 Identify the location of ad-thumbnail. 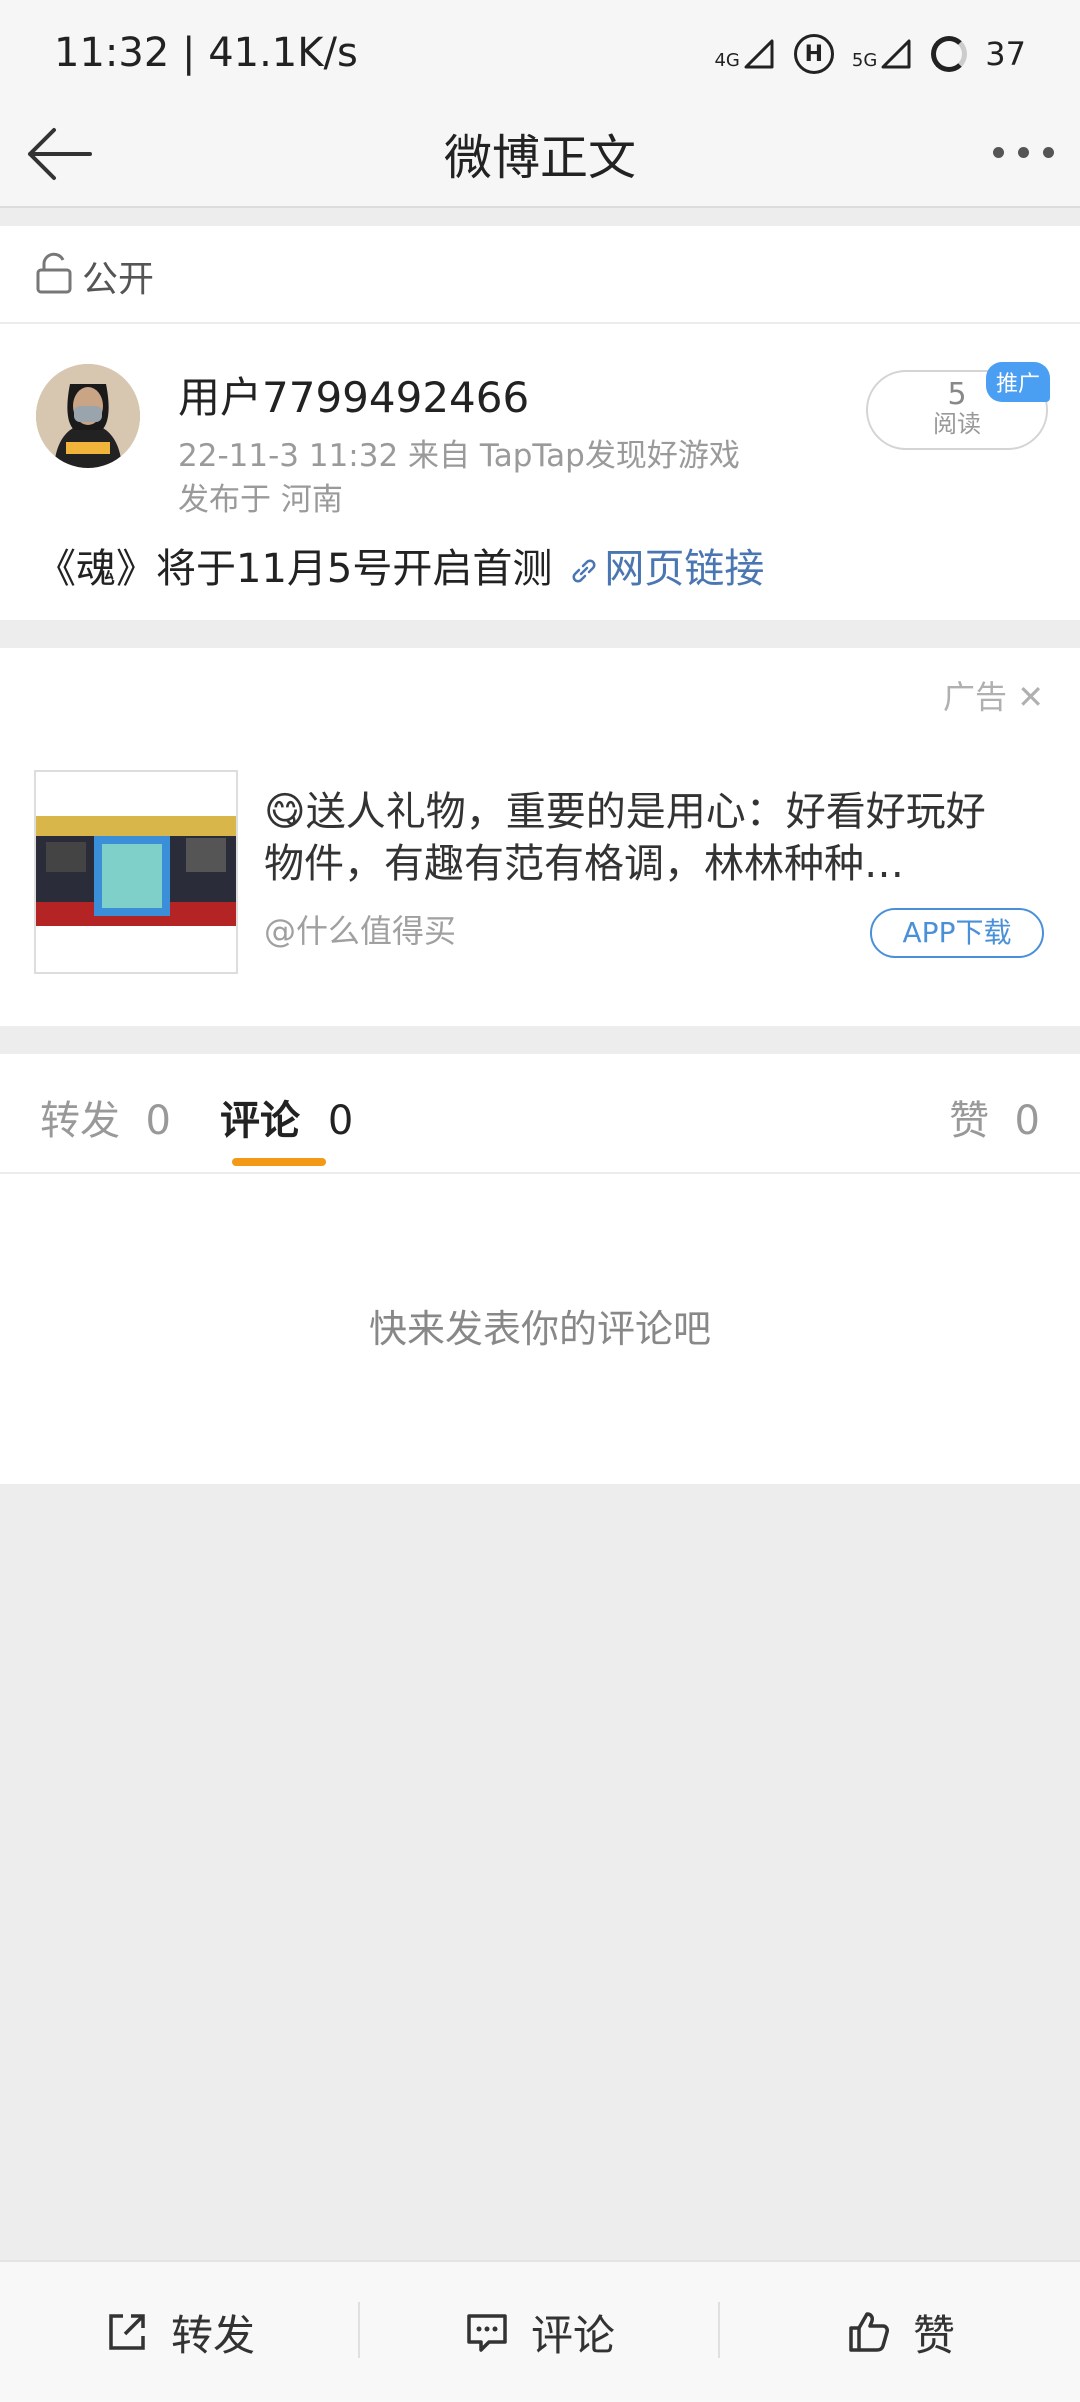
(136, 872).